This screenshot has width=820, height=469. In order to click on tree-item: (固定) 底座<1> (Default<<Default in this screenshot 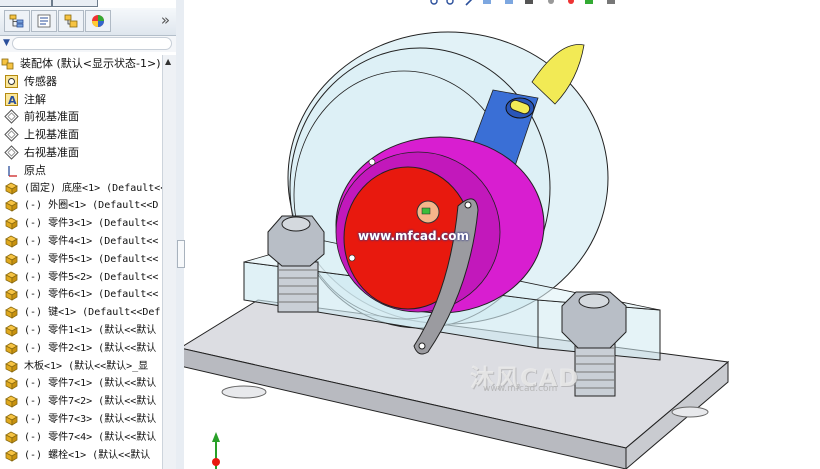, I will do `click(81, 188)`.